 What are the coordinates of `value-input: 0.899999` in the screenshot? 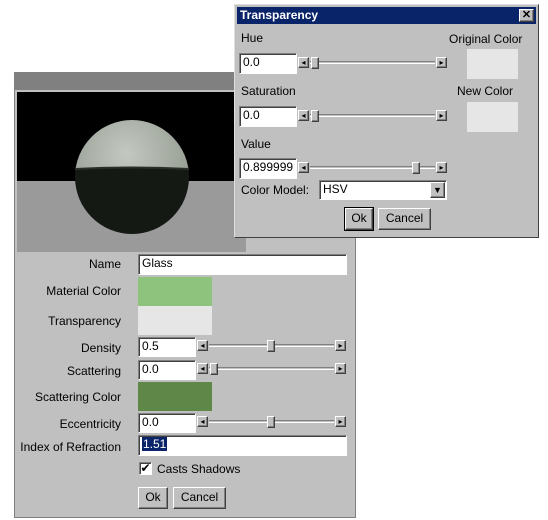 It's located at (268, 168).